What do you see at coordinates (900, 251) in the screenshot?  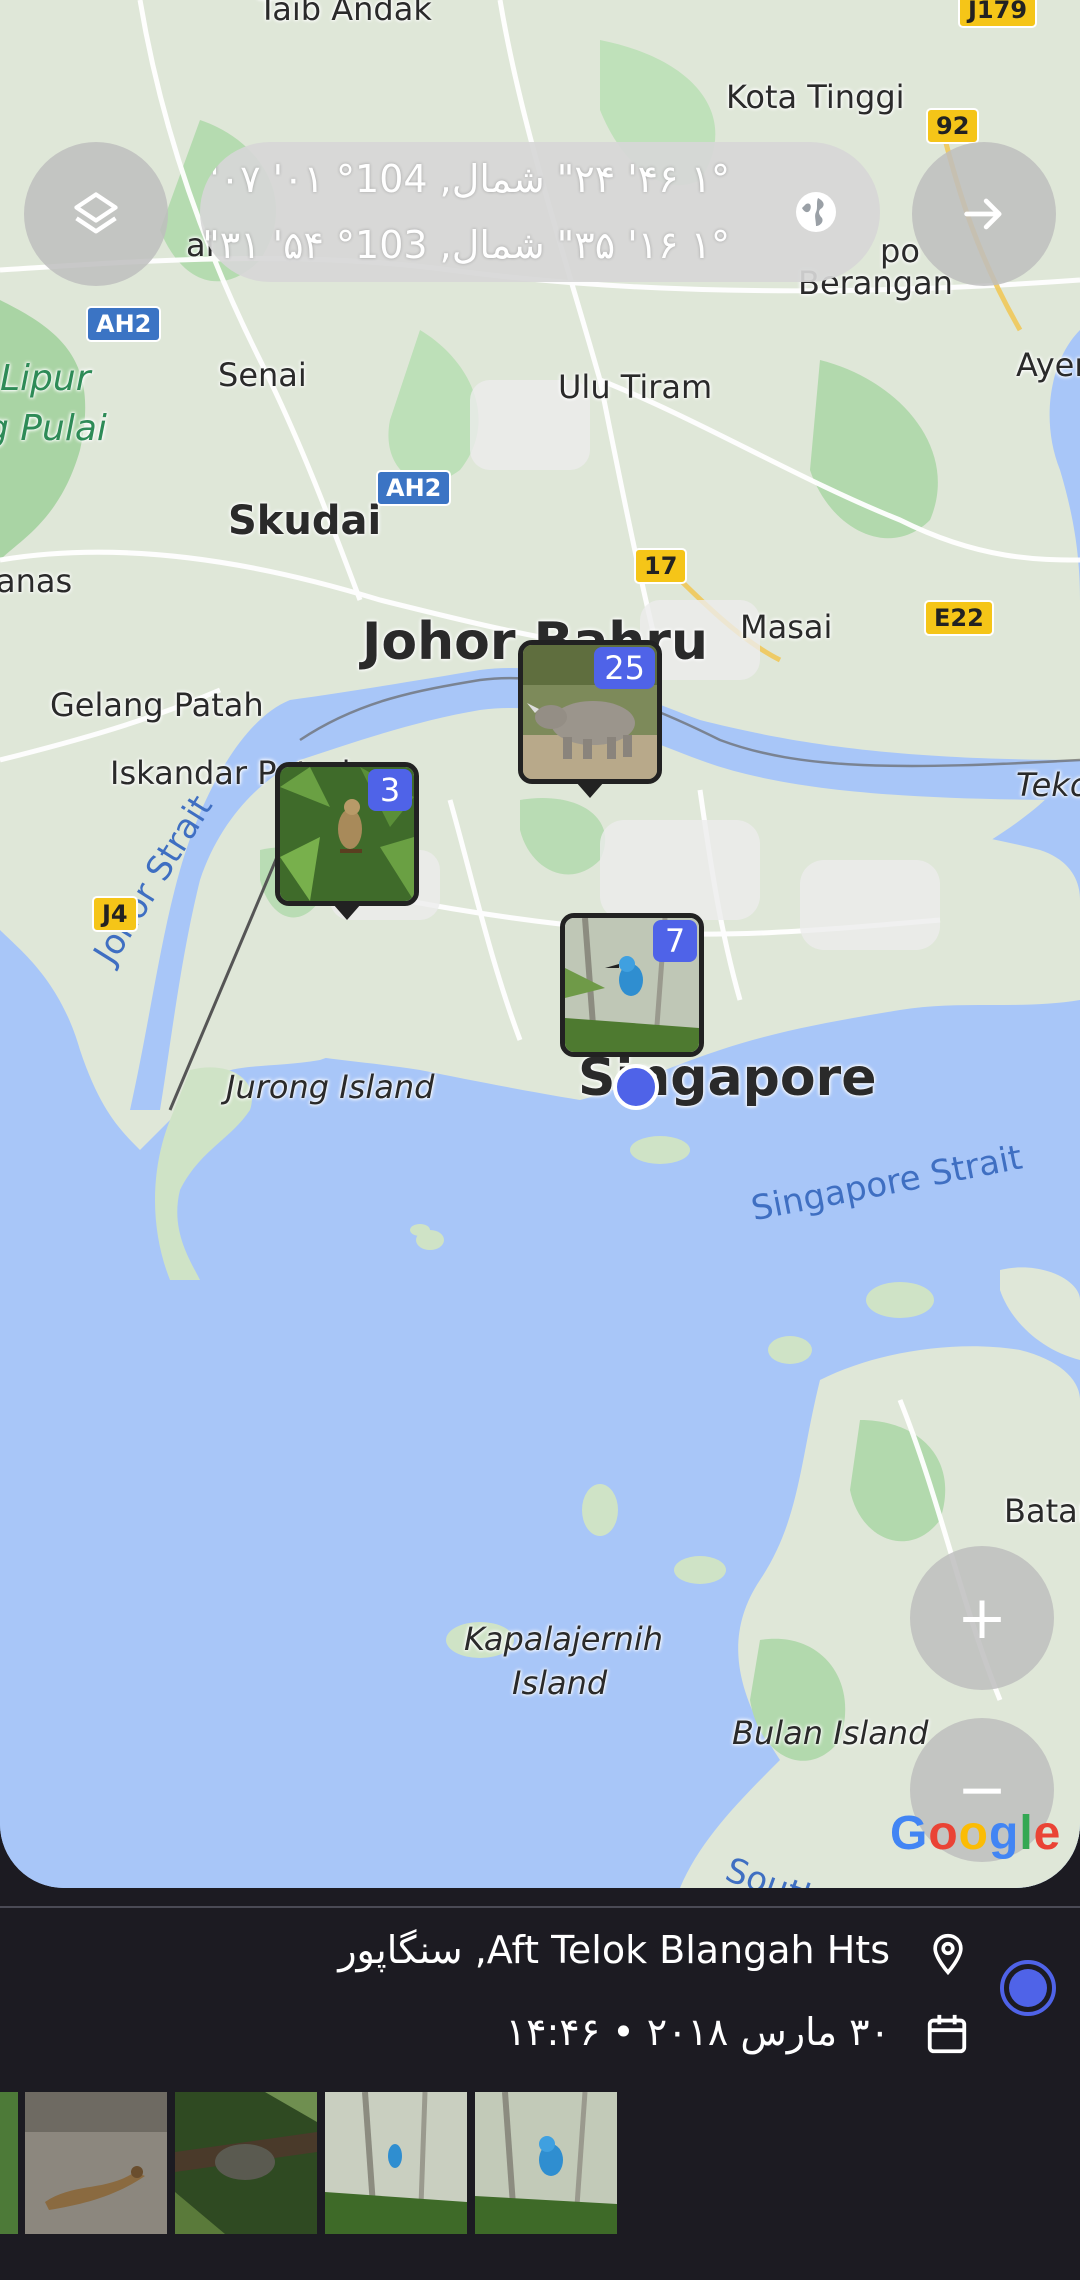 I see `map-label: po` at bounding box center [900, 251].